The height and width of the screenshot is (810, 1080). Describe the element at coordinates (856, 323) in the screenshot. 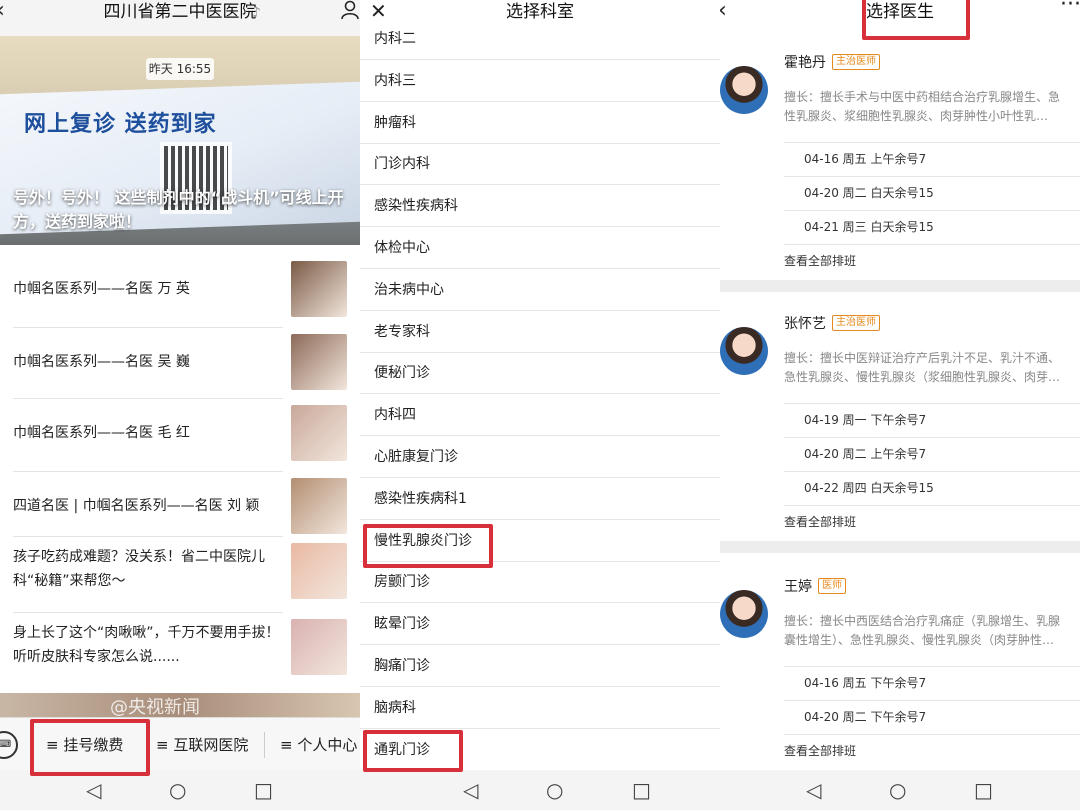

I see `doctor-title-badge: 主治医师` at that location.